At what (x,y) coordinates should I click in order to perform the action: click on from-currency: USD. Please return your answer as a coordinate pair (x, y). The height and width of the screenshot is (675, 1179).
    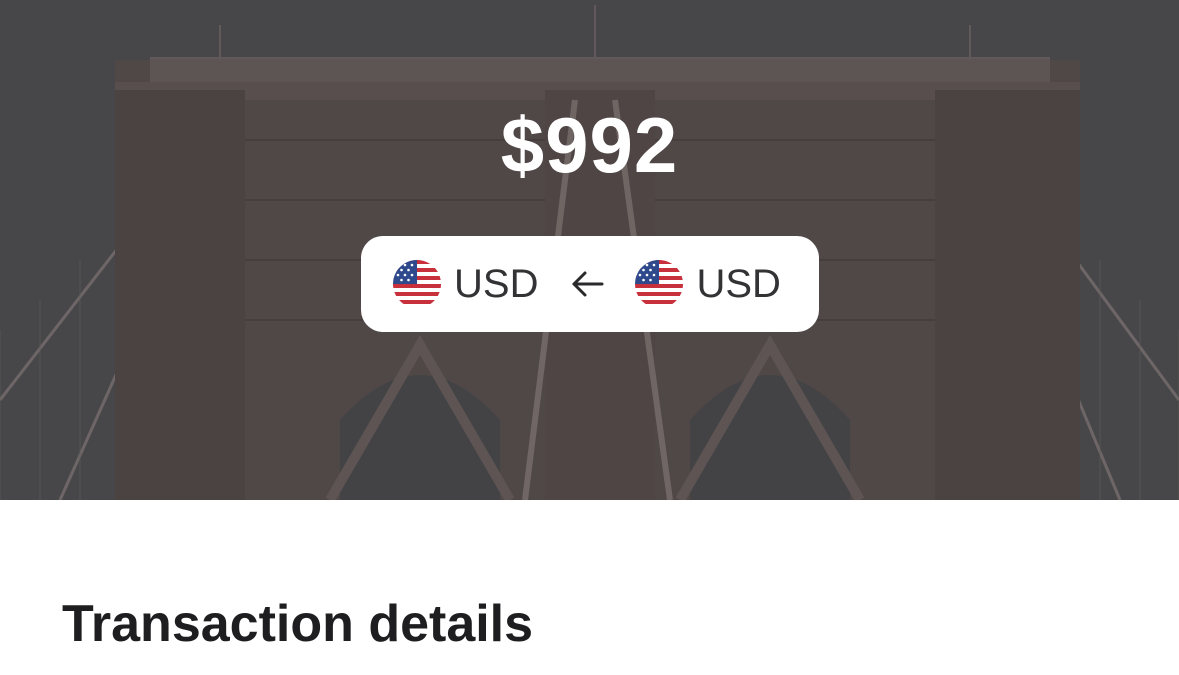
    Looking at the image, I should click on (465, 284).